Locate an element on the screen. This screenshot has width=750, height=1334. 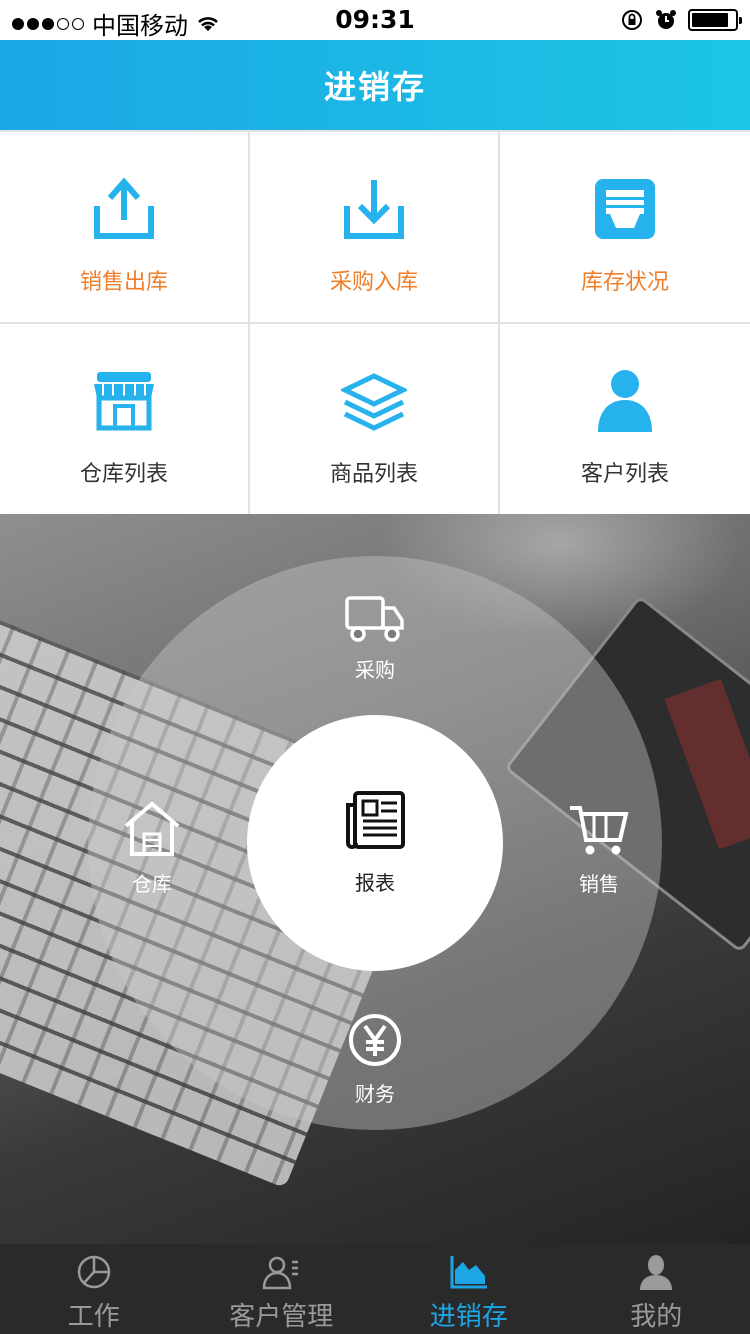
rotation-lock-icon is located at coordinates (632, 20).